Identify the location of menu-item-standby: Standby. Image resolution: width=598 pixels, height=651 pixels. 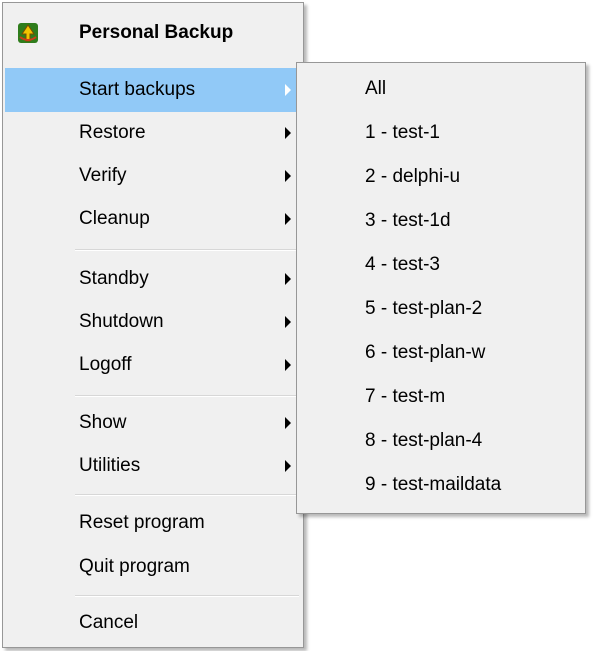
(153, 279).